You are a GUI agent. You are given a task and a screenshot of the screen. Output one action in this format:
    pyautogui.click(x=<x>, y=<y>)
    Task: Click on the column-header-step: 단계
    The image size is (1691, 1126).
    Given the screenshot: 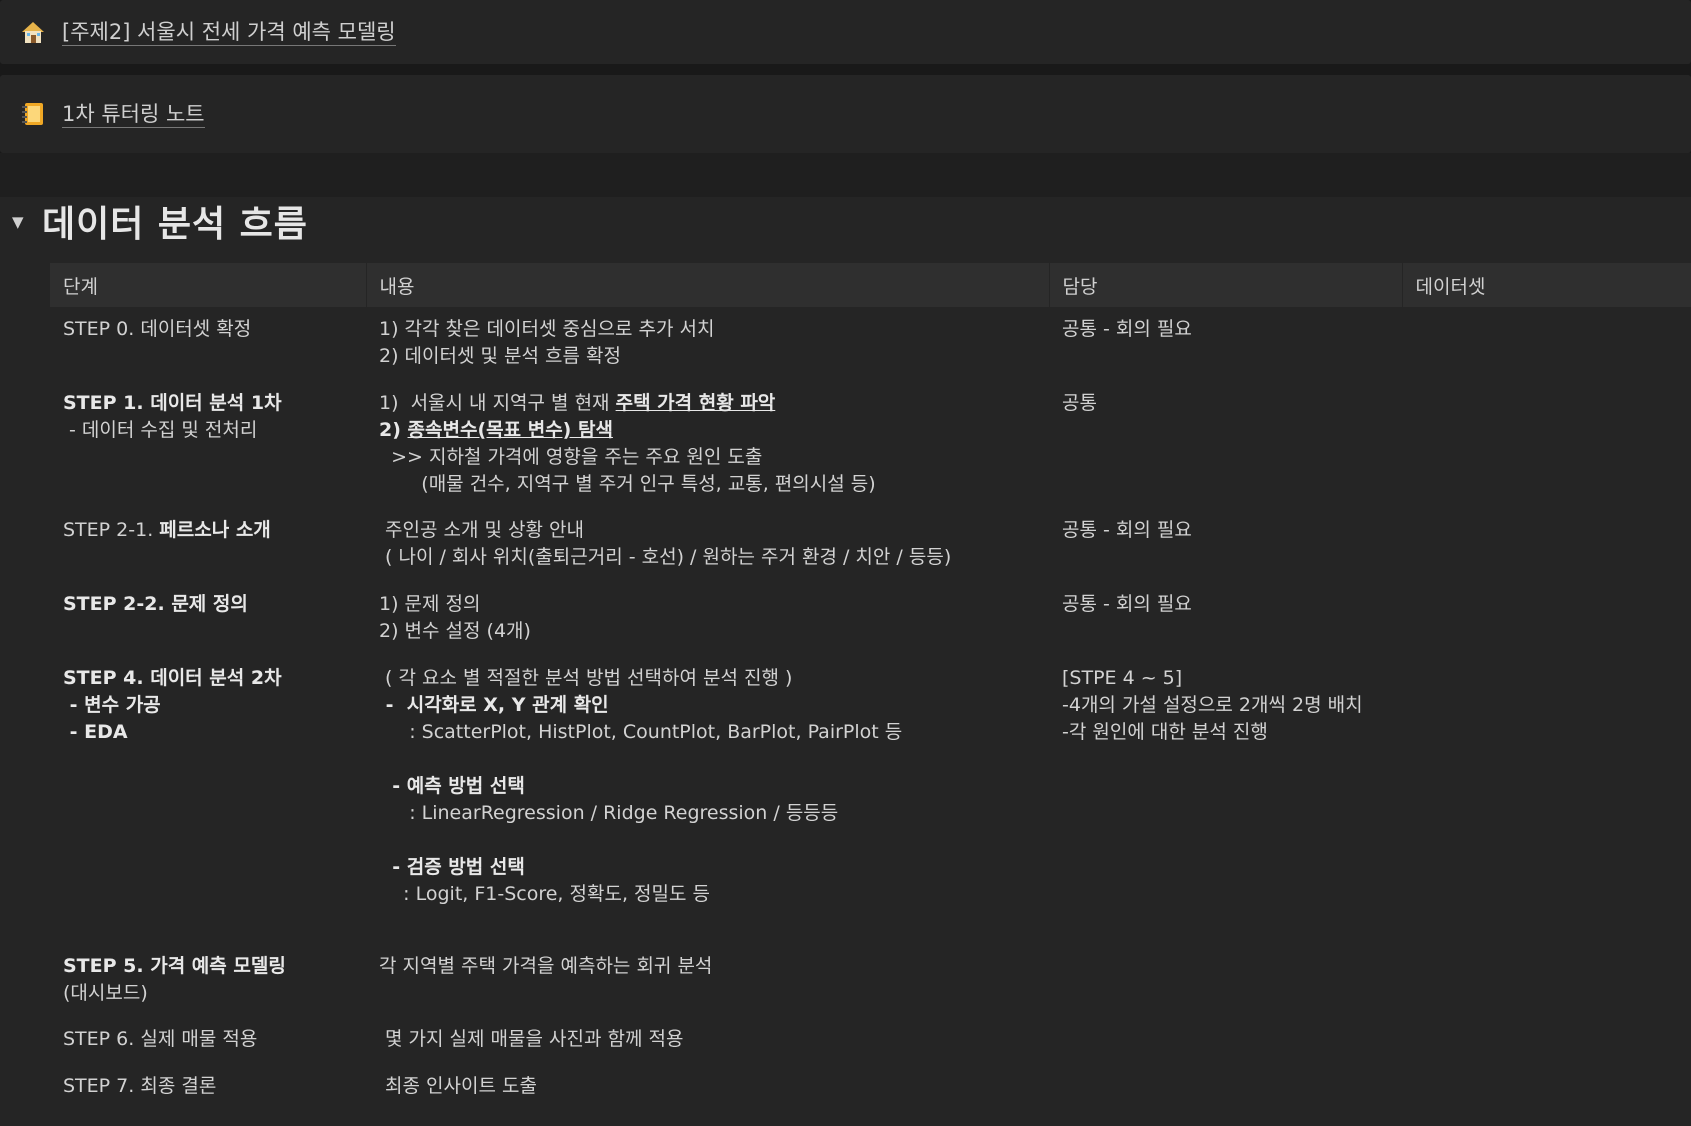 What is the action you would take?
    pyautogui.click(x=208, y=285)
    